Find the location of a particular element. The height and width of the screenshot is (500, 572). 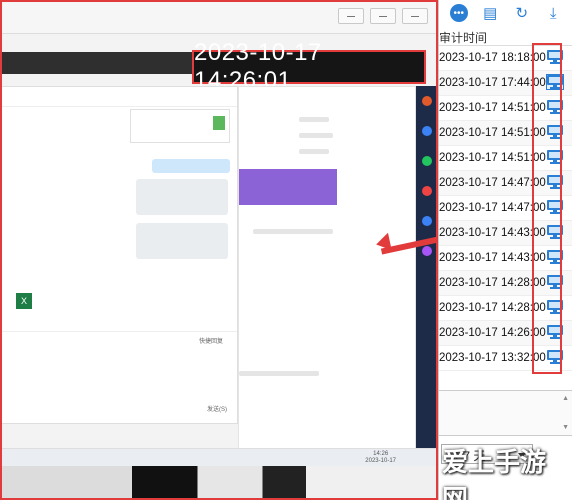

audit-time-cell: 2023-10-17 17:44:00 is located at coordinates (492, 83).